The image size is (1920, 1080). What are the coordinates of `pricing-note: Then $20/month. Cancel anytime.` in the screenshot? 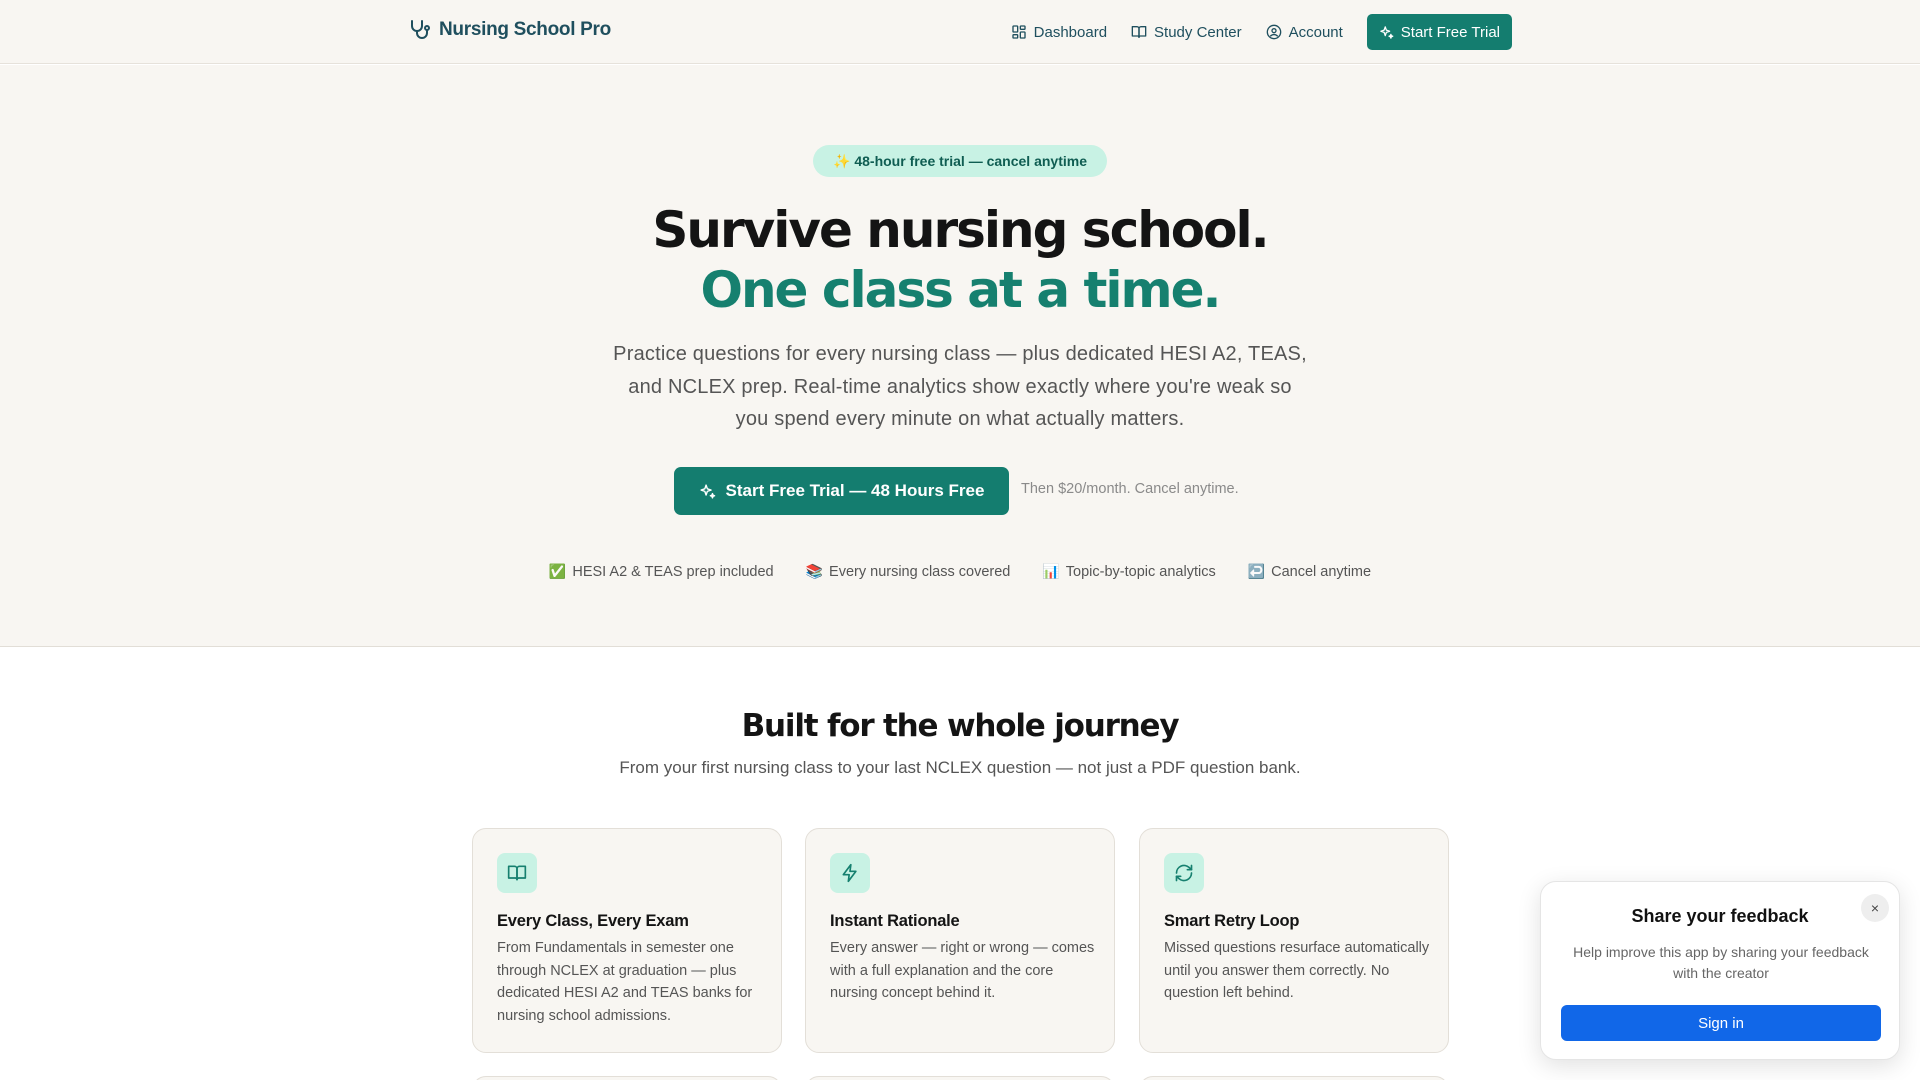 It's located at (1130, 489).